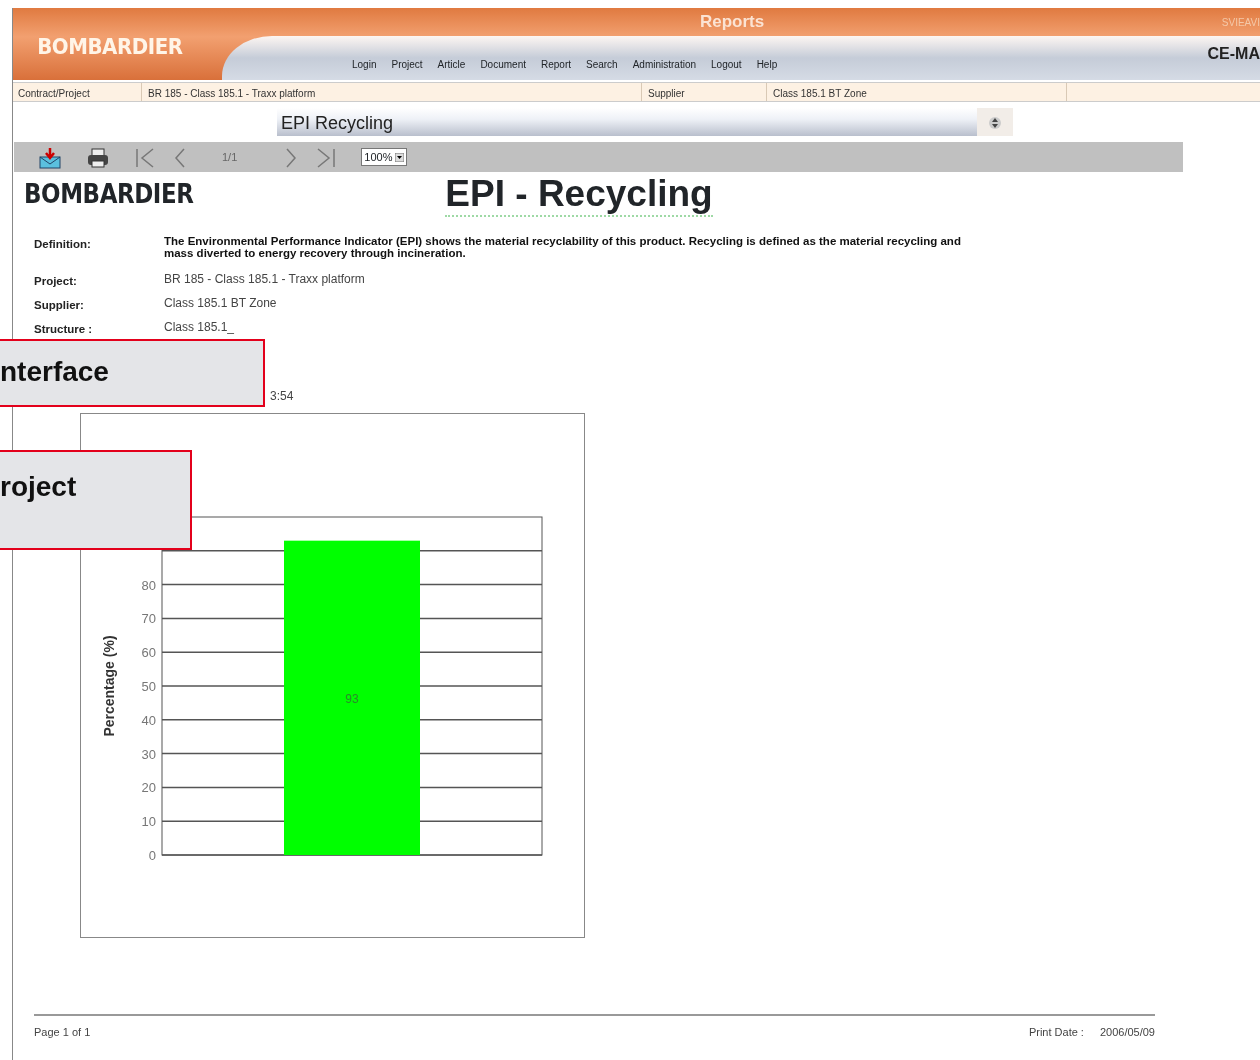  What do you see at coordinates (38, 486) in the screenshot?
I see `callout-text: roject` at bounding box center [38, 486].